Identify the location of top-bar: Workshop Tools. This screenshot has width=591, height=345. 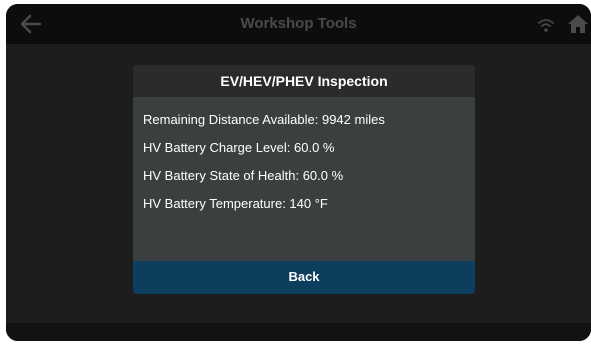
(298, 24).